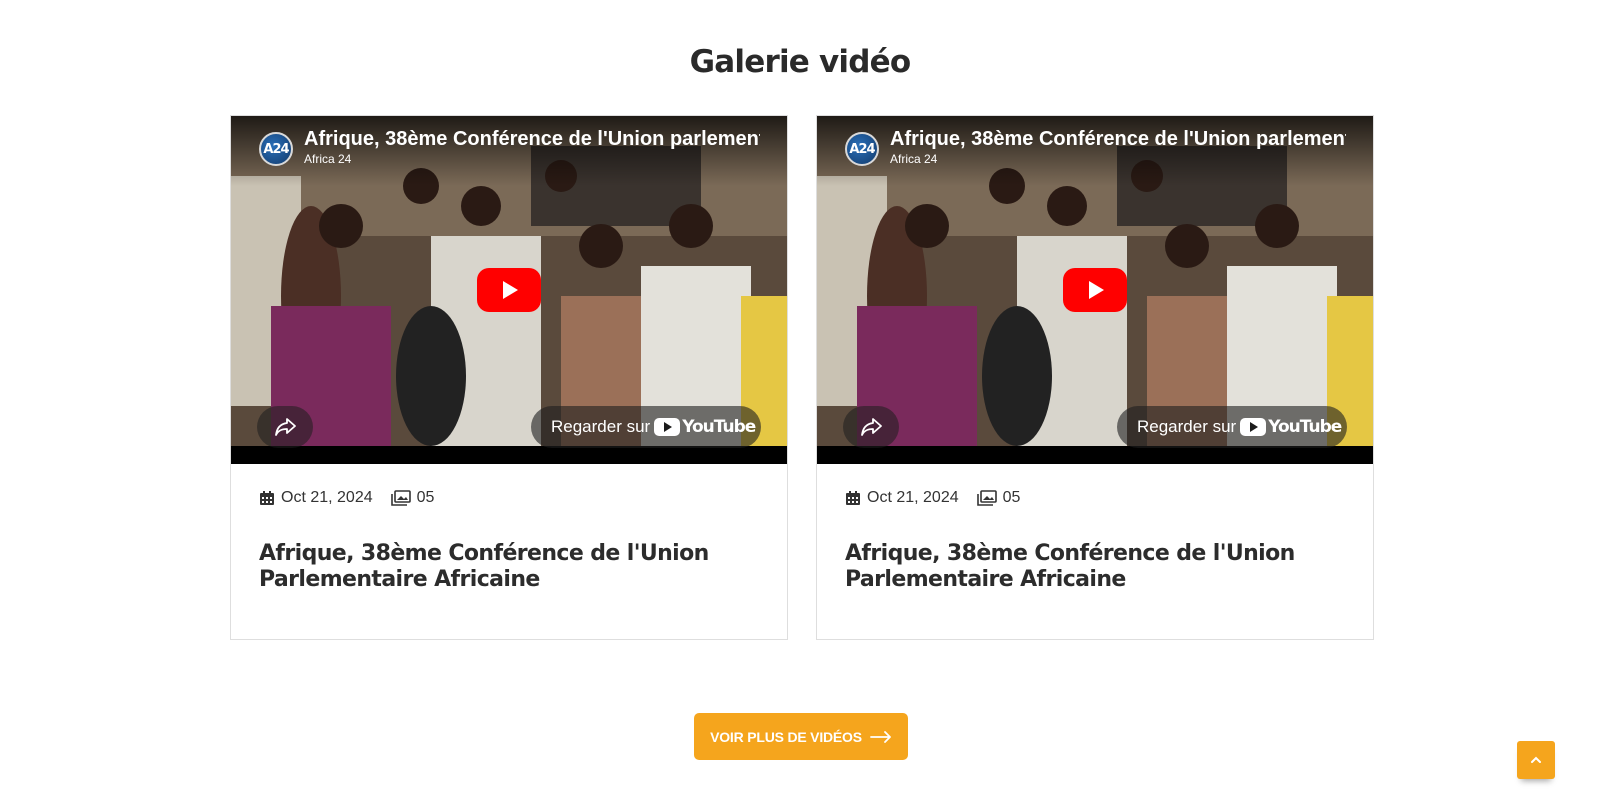 The image size is (1600, 799). Describe the element at coordinates (800, 62) in the screenshot. I see `section-title: Galerie vidéo` at that location.